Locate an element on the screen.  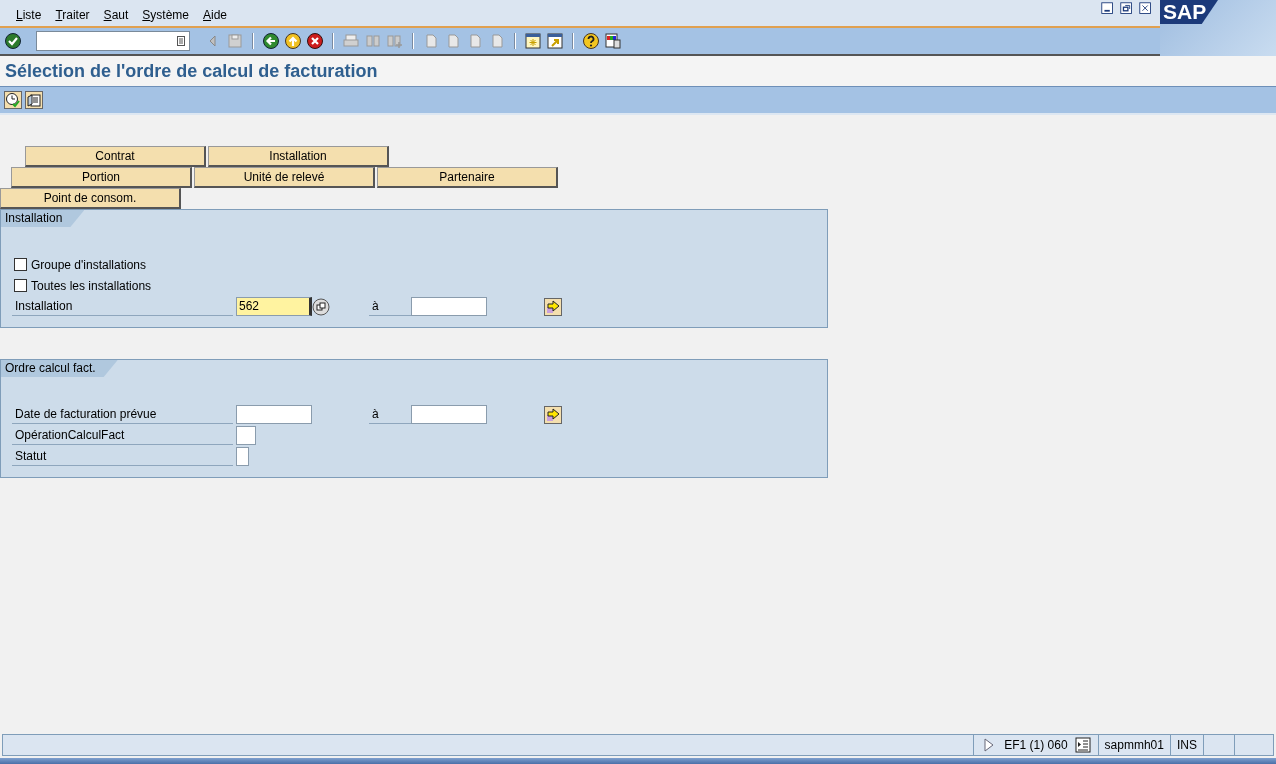
value-help-icon is located at coordinates (321, 306).